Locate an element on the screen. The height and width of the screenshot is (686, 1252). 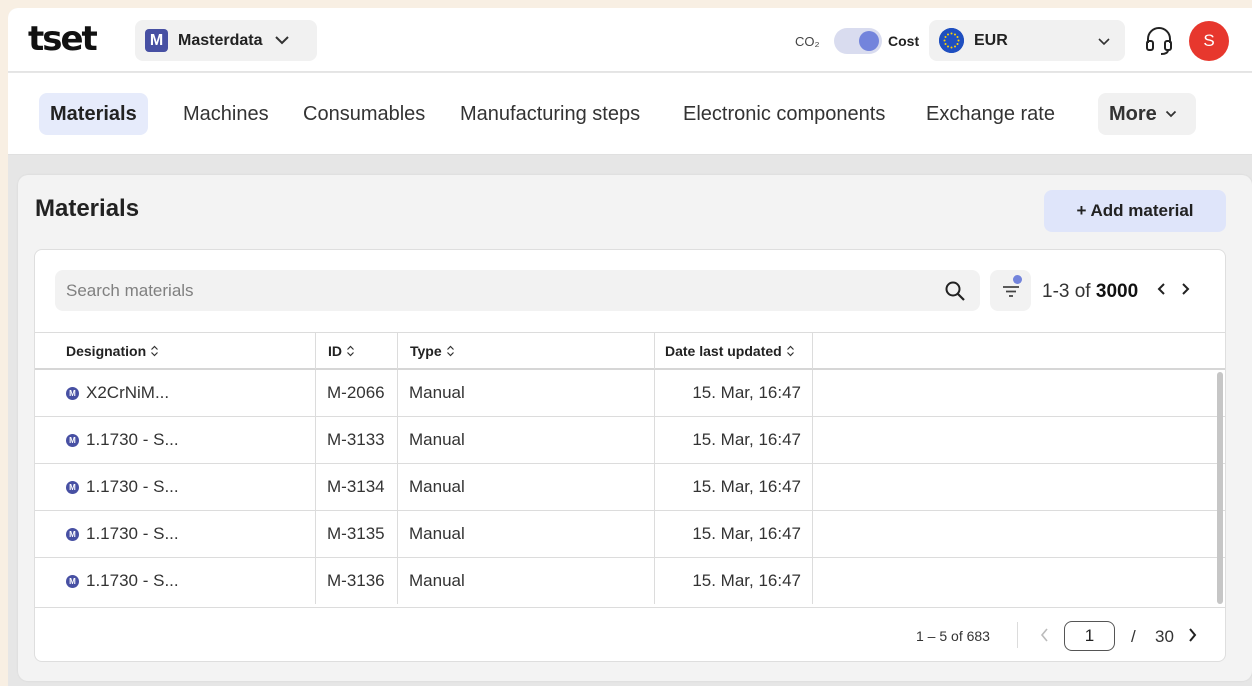
filter-button is located at coordinates (1010, 290).